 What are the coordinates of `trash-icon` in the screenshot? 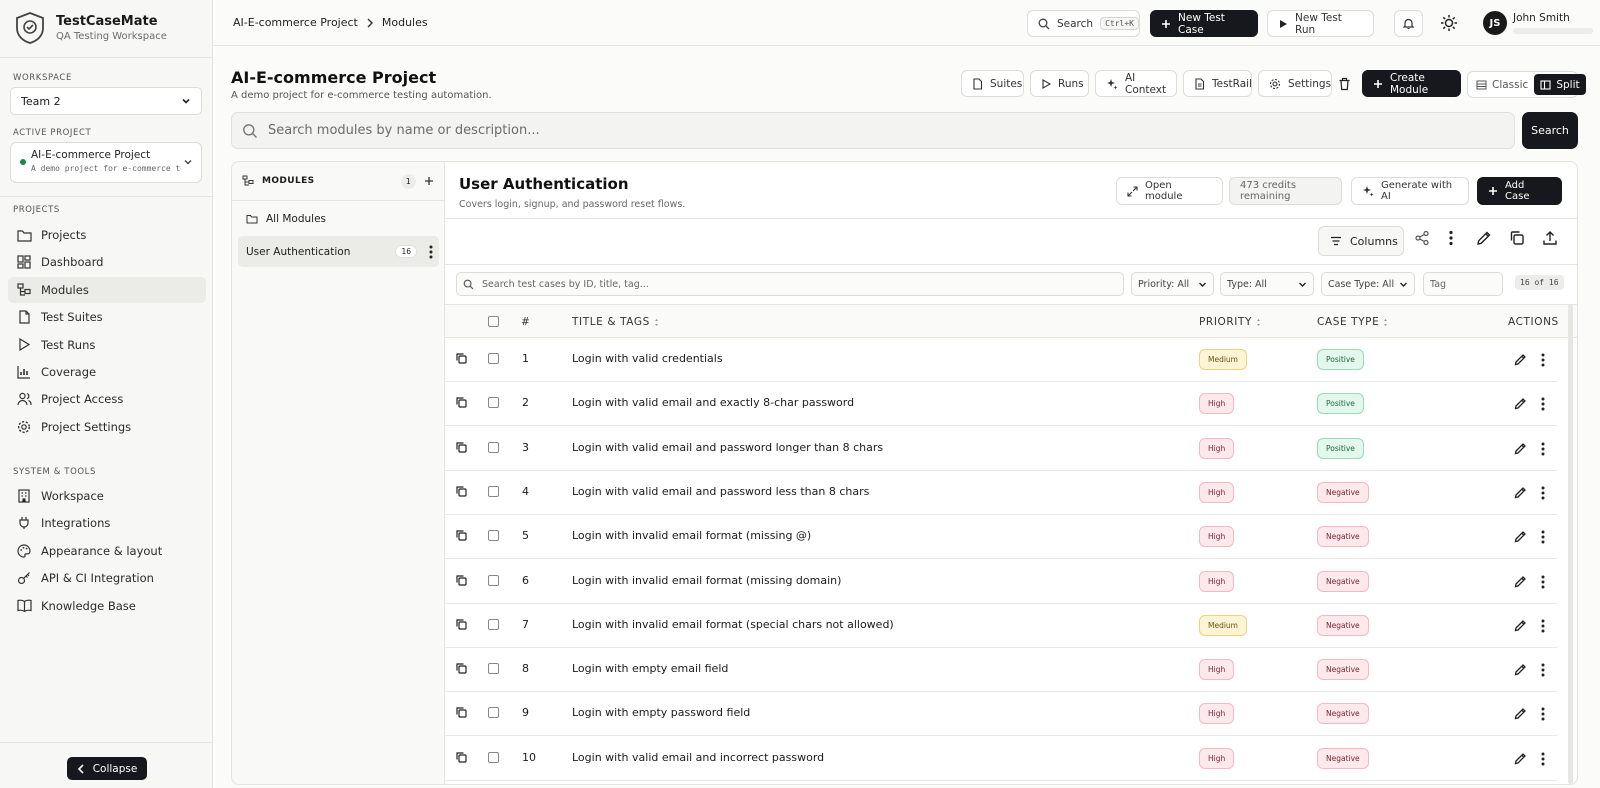 It's located at (1344, 84).